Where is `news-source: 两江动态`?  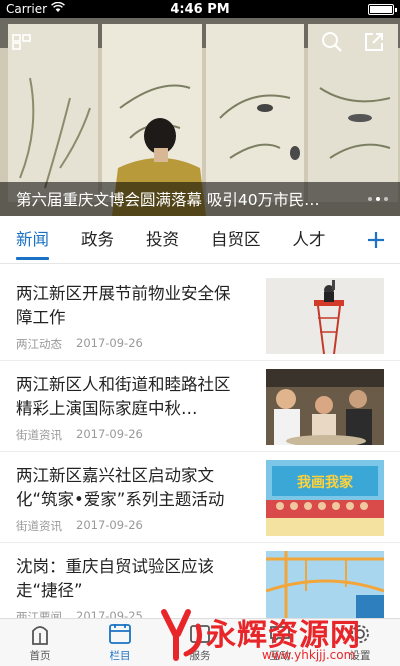 news-source: 两江动态 is located at coordinates (39, 344).